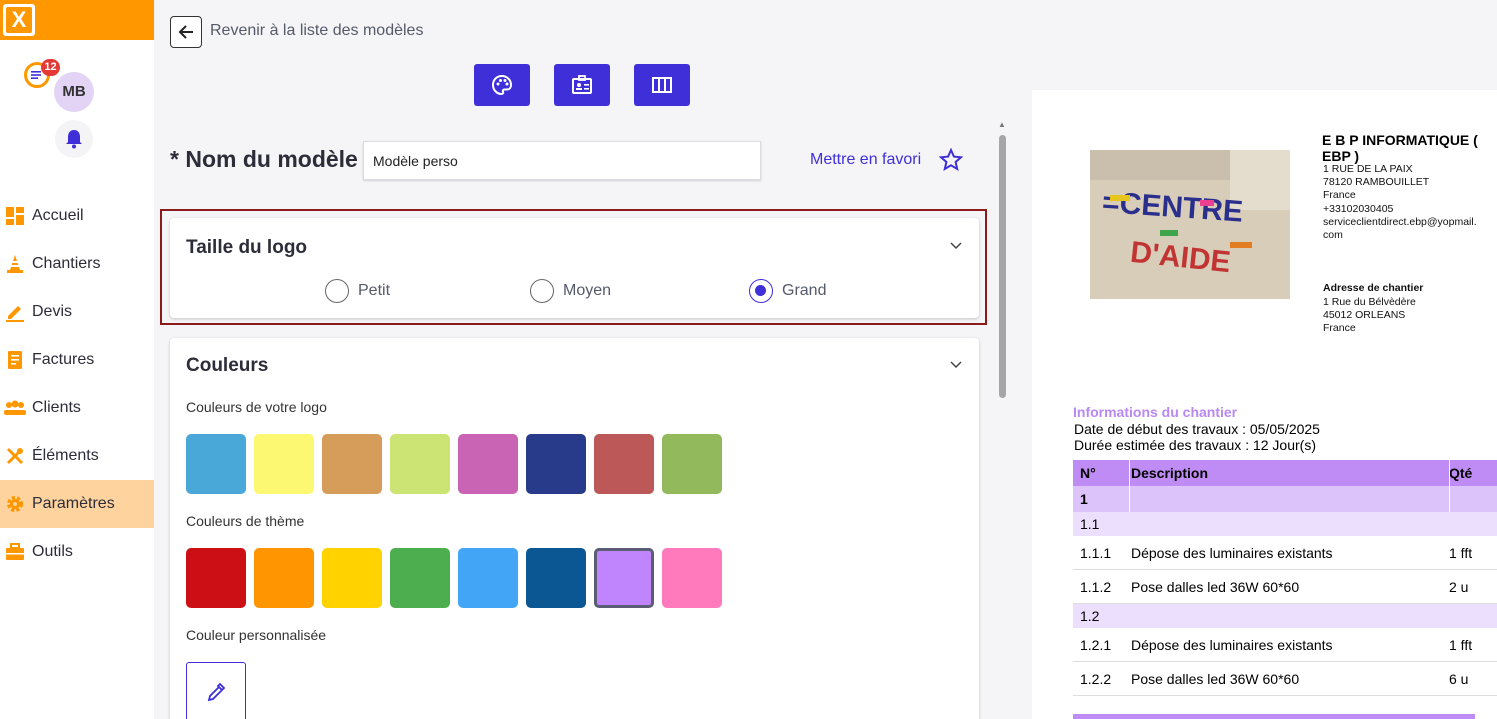 The width and height of the screenshot is (1497, 719). Describe the element at coordinates (1369, 302) in the screenshot. I see `preview-site-address-line: 1 Rue du Bélvèdère` at that location.